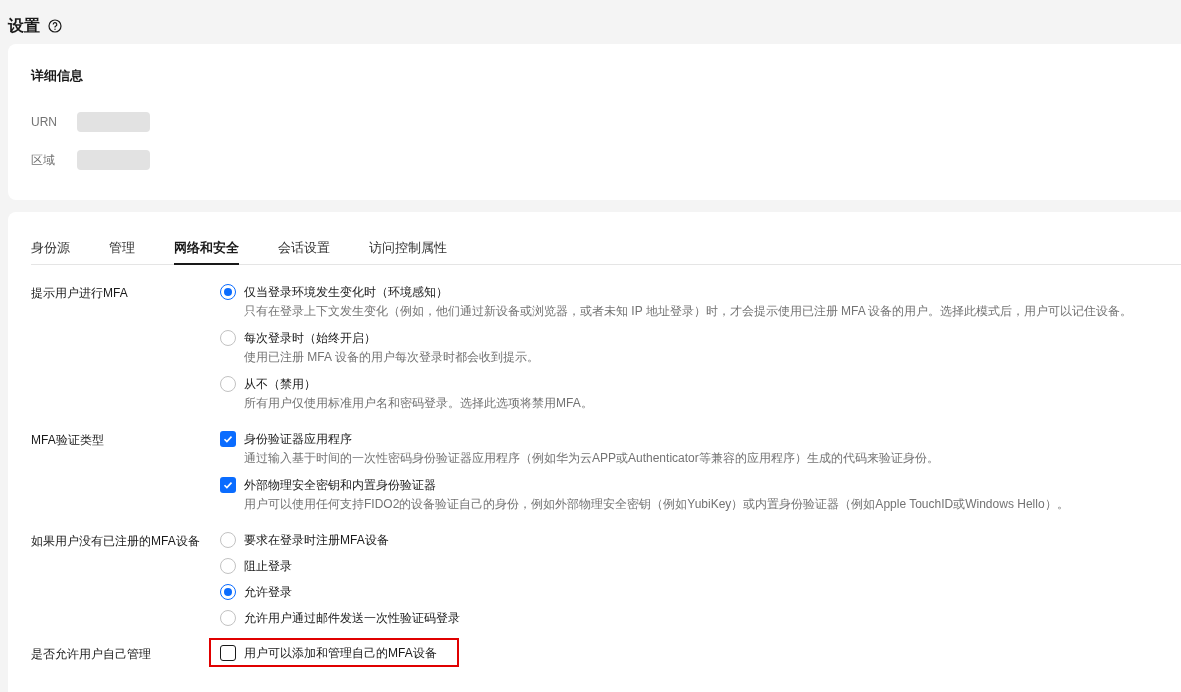 Image resolution: width=1181 pixels, height=692 pixels. Describe the element at coordinates (280, 383) in the screenshot. I see `option-label: 从不（禁用）` at that location.